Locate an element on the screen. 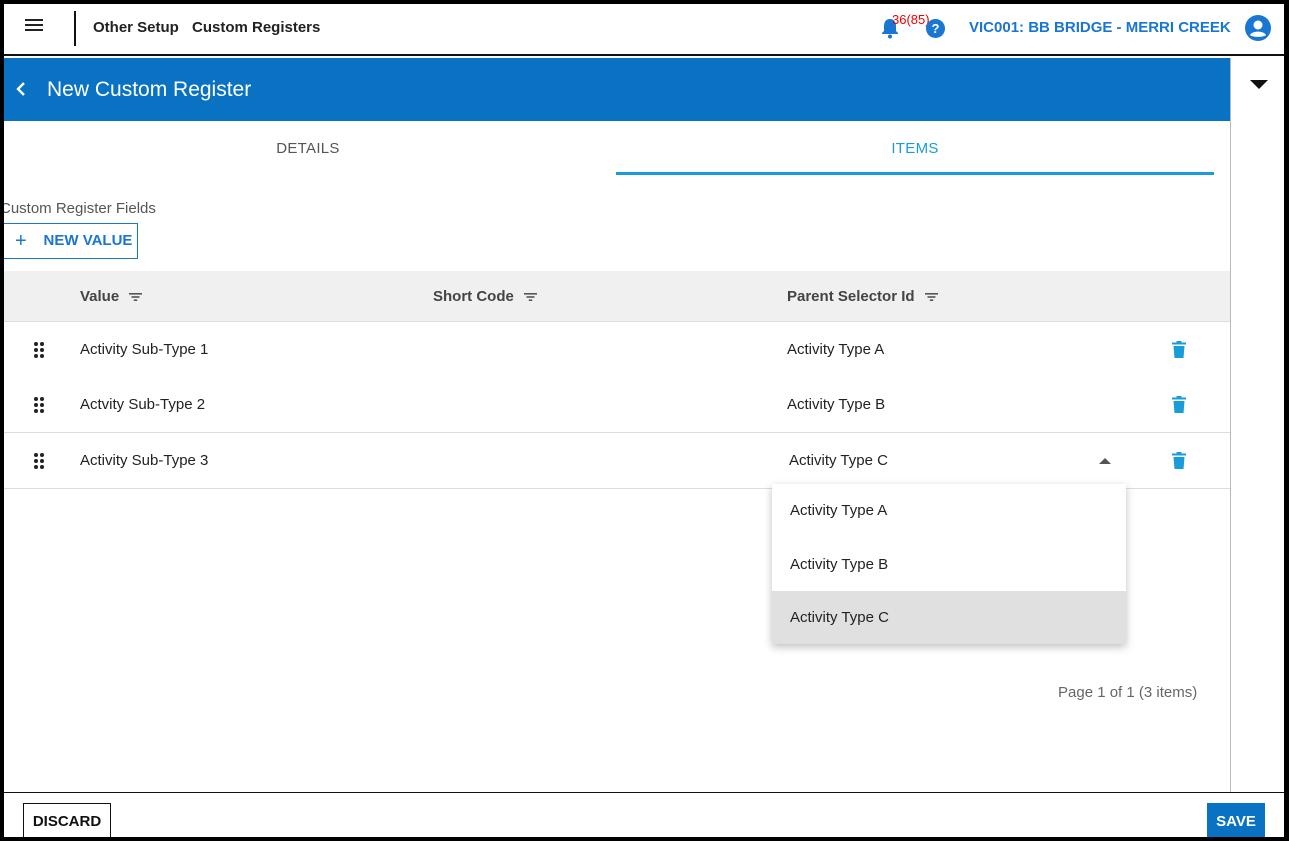 The image size is (1289, 841). discard-button: DISCARD is located at coordinates (67, 821).